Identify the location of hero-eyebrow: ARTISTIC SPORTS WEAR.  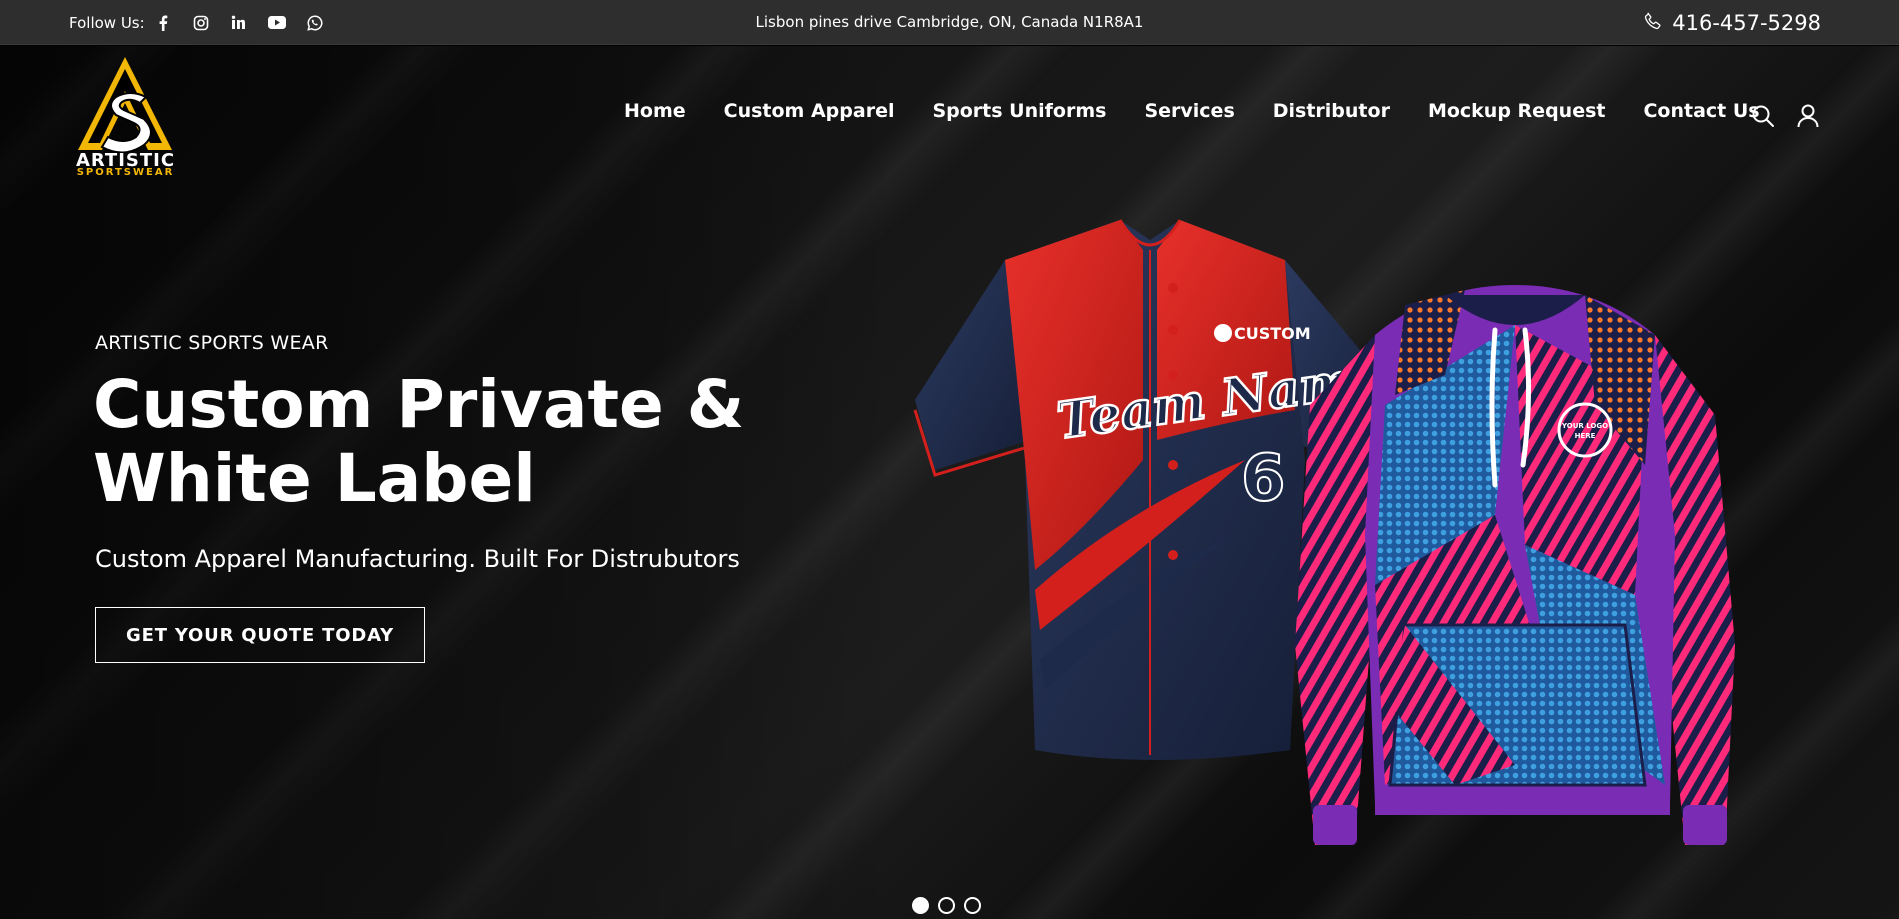
(212, 343).